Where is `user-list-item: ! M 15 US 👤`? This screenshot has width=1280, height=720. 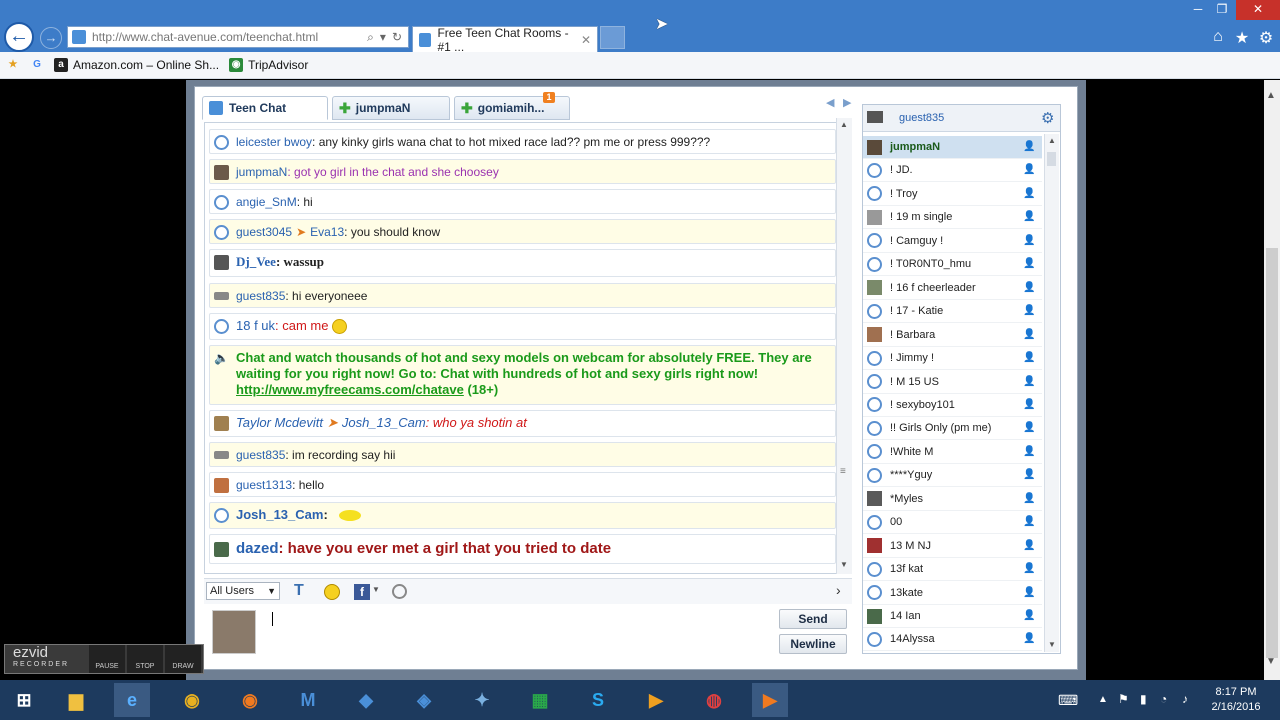 user-list-item: ! M 15 US 👤 is located at coordinates (952, 382).